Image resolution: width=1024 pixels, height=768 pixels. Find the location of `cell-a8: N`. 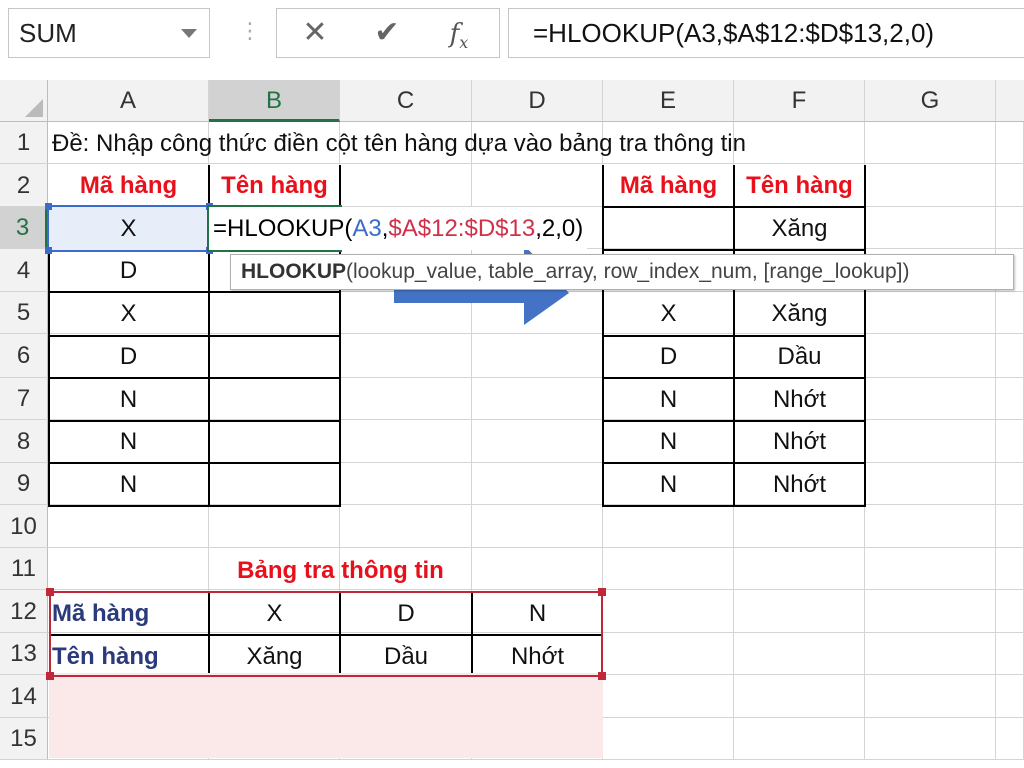

cell-a8: N is located at coordinates (128, 442).